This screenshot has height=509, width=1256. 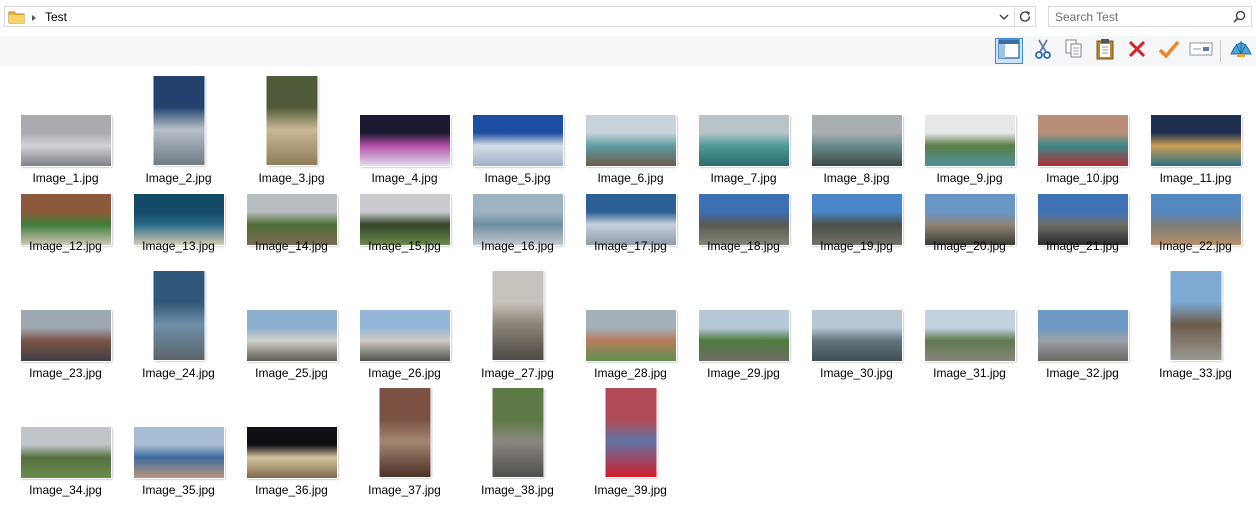 I want to click on cut-button, so click(x=1043, y=51).